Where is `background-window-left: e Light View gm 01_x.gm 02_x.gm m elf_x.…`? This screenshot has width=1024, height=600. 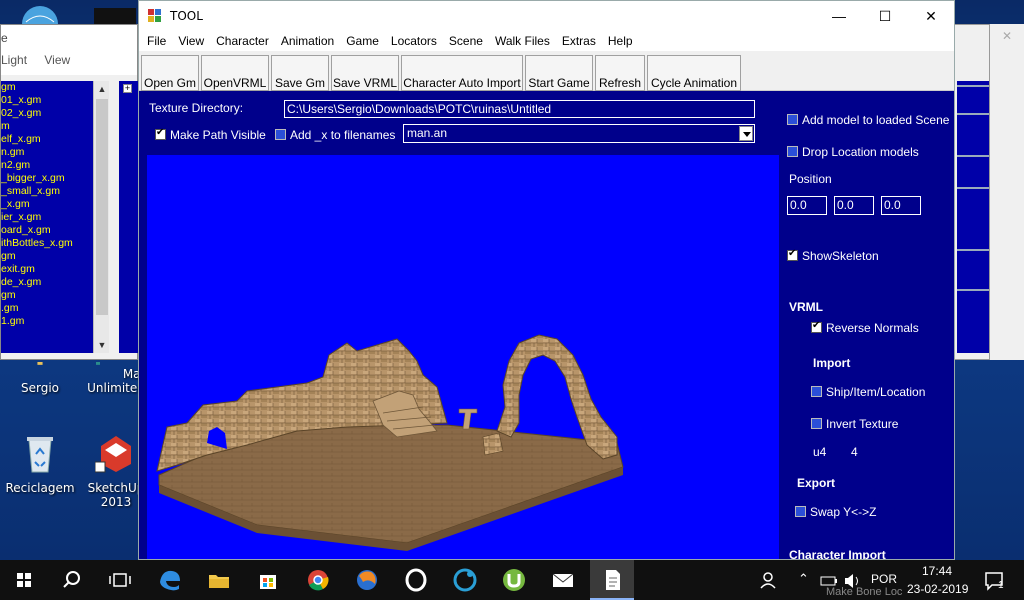 background-window-left: e Light View gm 01_x.gm 02_x.gm m elf_x.… is located at coordinates (69, 192).